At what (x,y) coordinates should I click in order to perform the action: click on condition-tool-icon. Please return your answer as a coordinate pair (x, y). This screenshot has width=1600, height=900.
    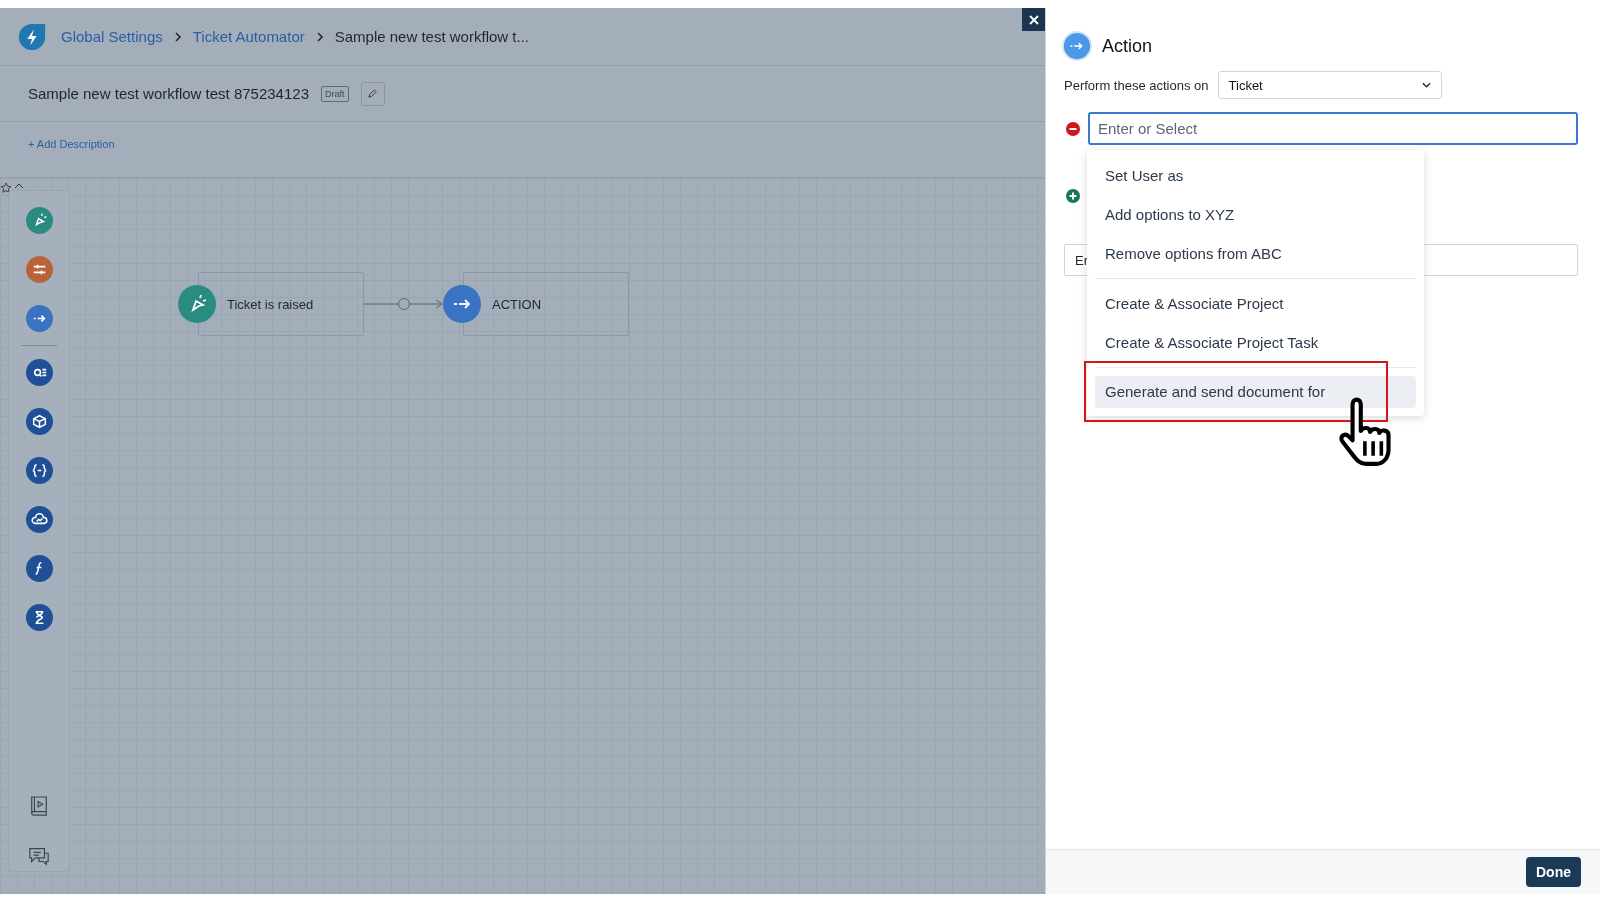
    Looking at the image, I should click on (39, 269).